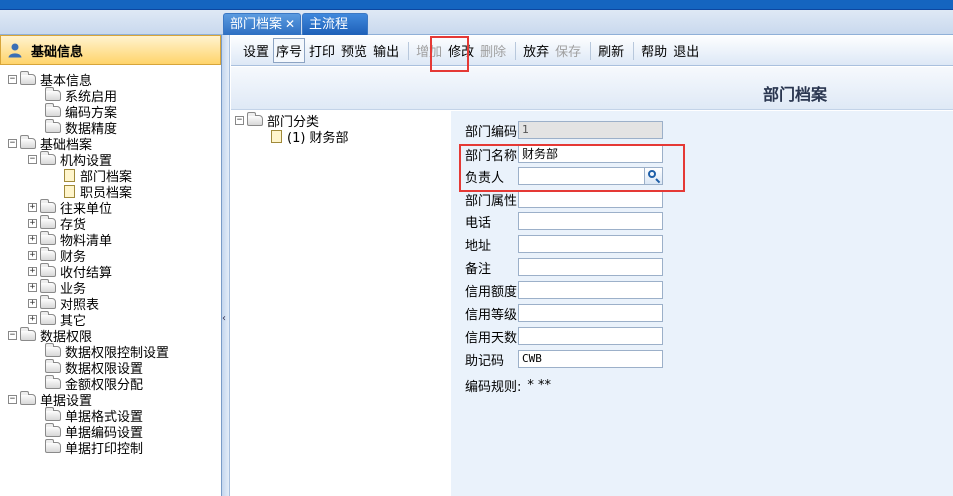  Describe the element at coordinates (493, 50) in the screenshot. I see `delete-button: 删除` at that location.